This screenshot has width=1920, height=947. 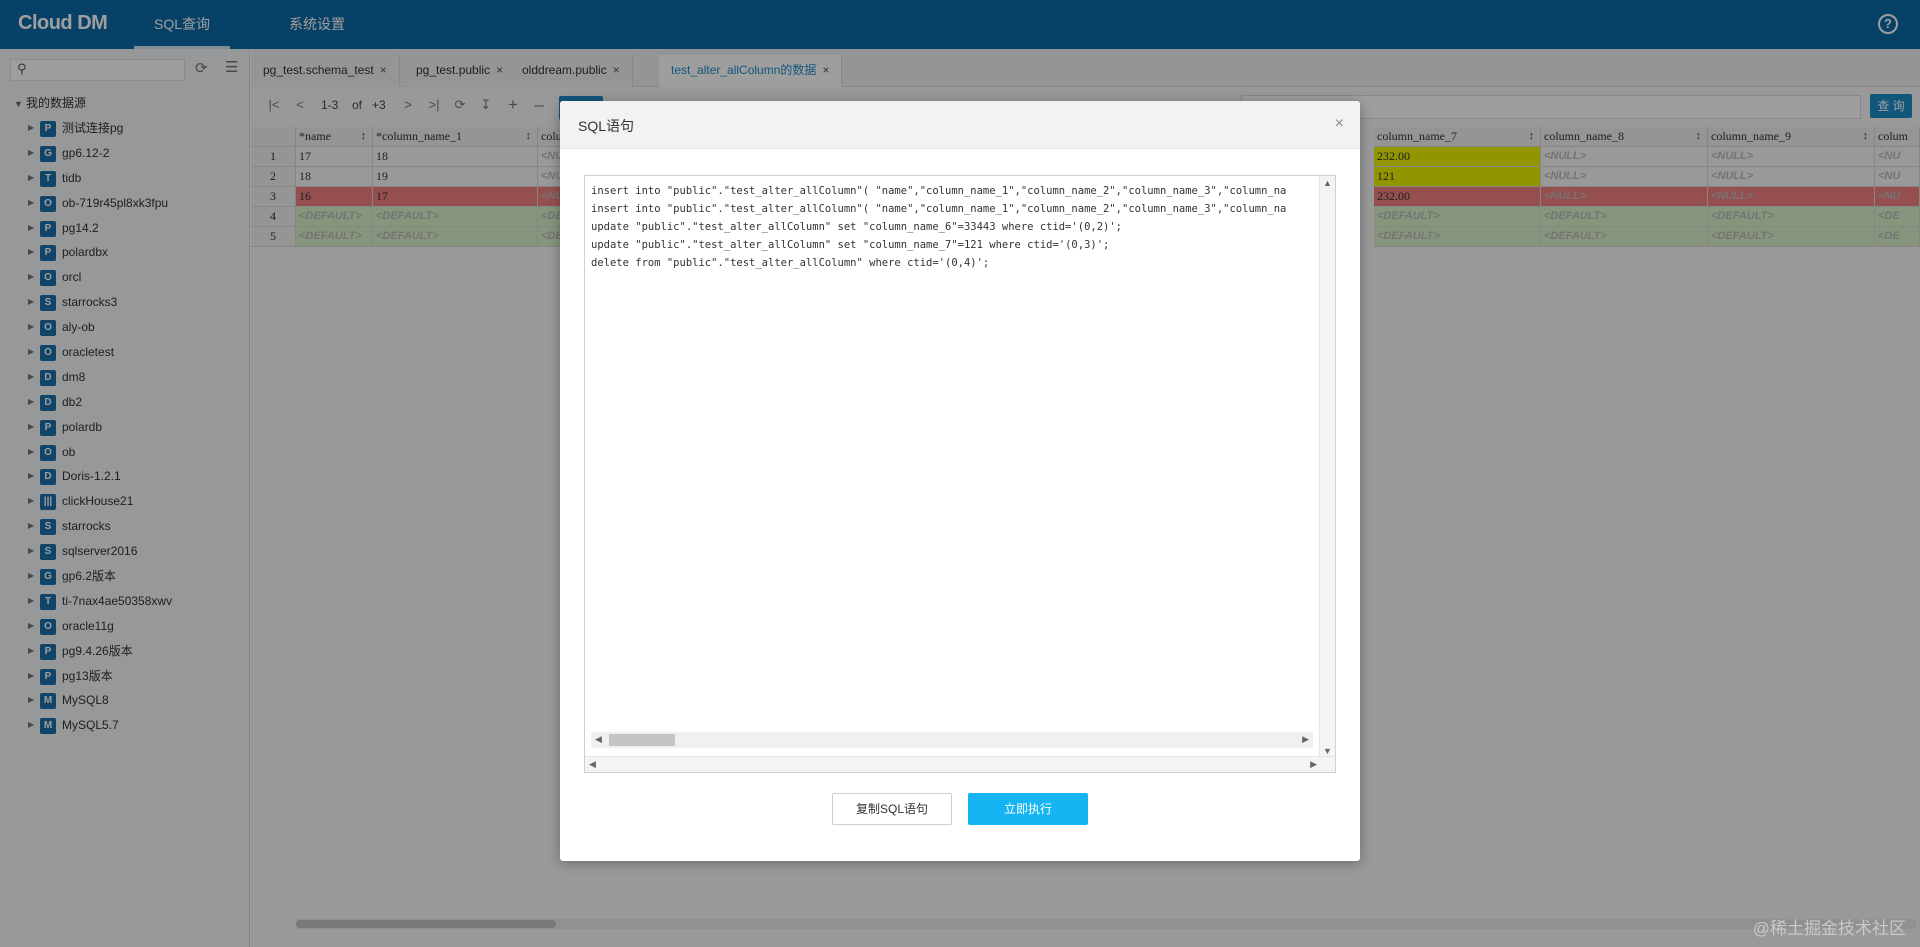 What do you see at coordinates (960, 764) in the screenshot?
I see `outer-horizontal-scrollbar: ◀ ▶` at bounding box center [960, 764].